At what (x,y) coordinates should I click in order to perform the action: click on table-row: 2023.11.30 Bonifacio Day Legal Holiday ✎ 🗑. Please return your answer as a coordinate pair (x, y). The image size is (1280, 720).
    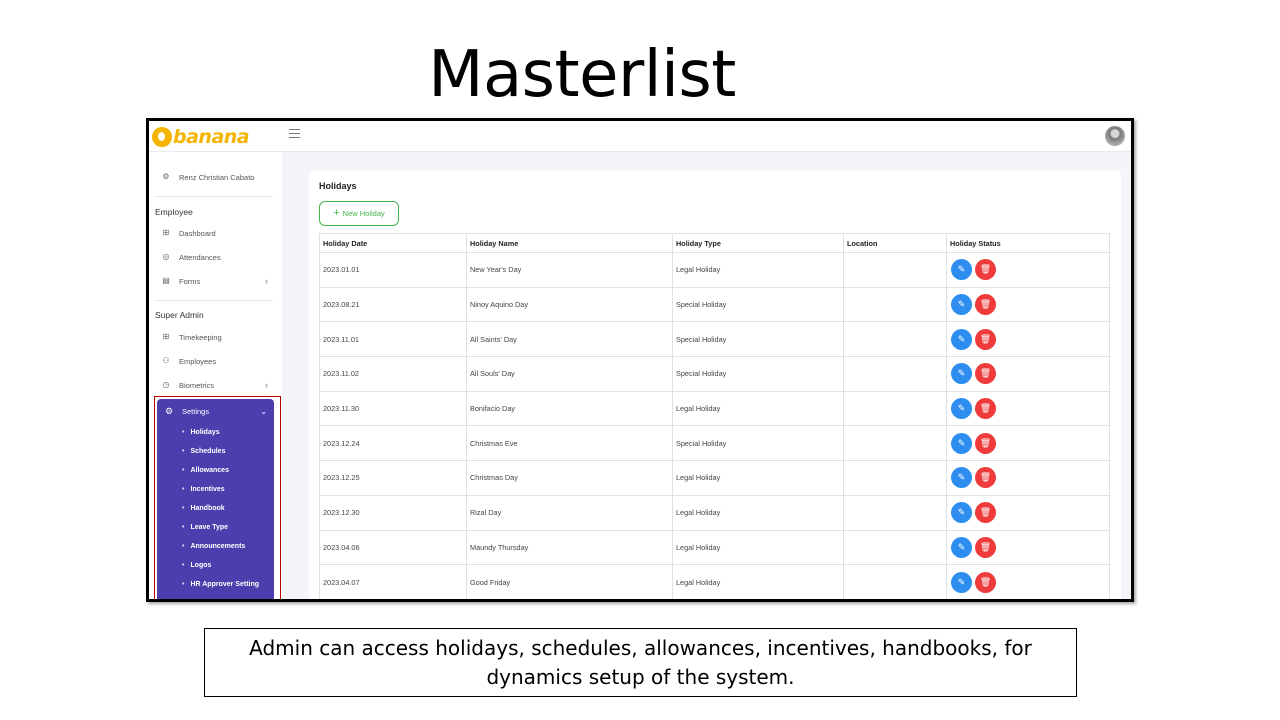
    Looking at the image, I should click on (714, 408).